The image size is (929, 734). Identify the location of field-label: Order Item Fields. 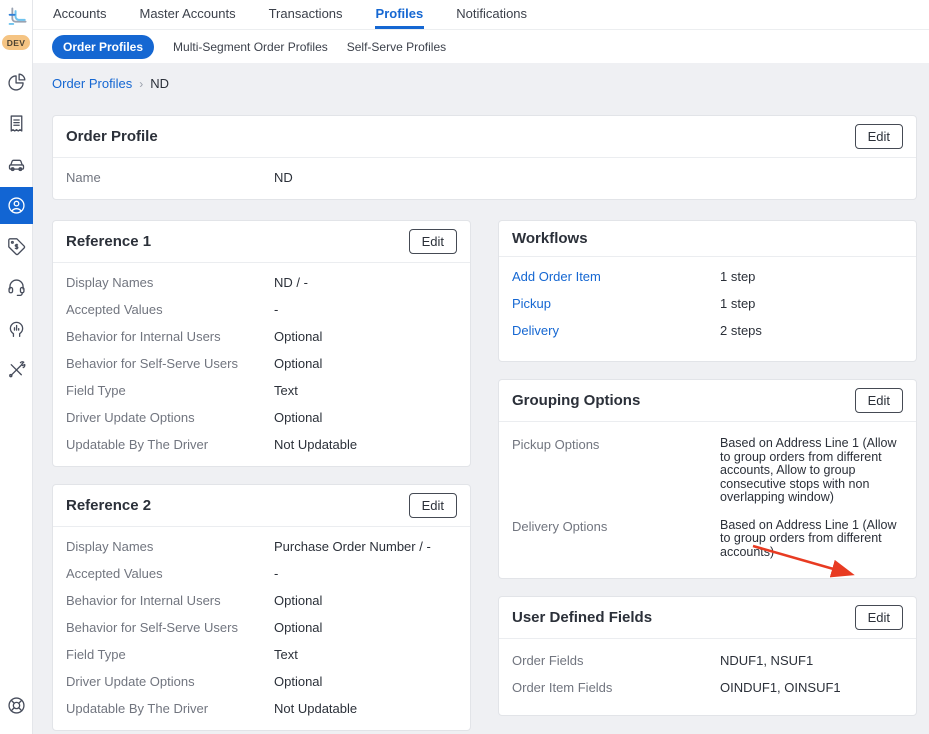
(562, 687).